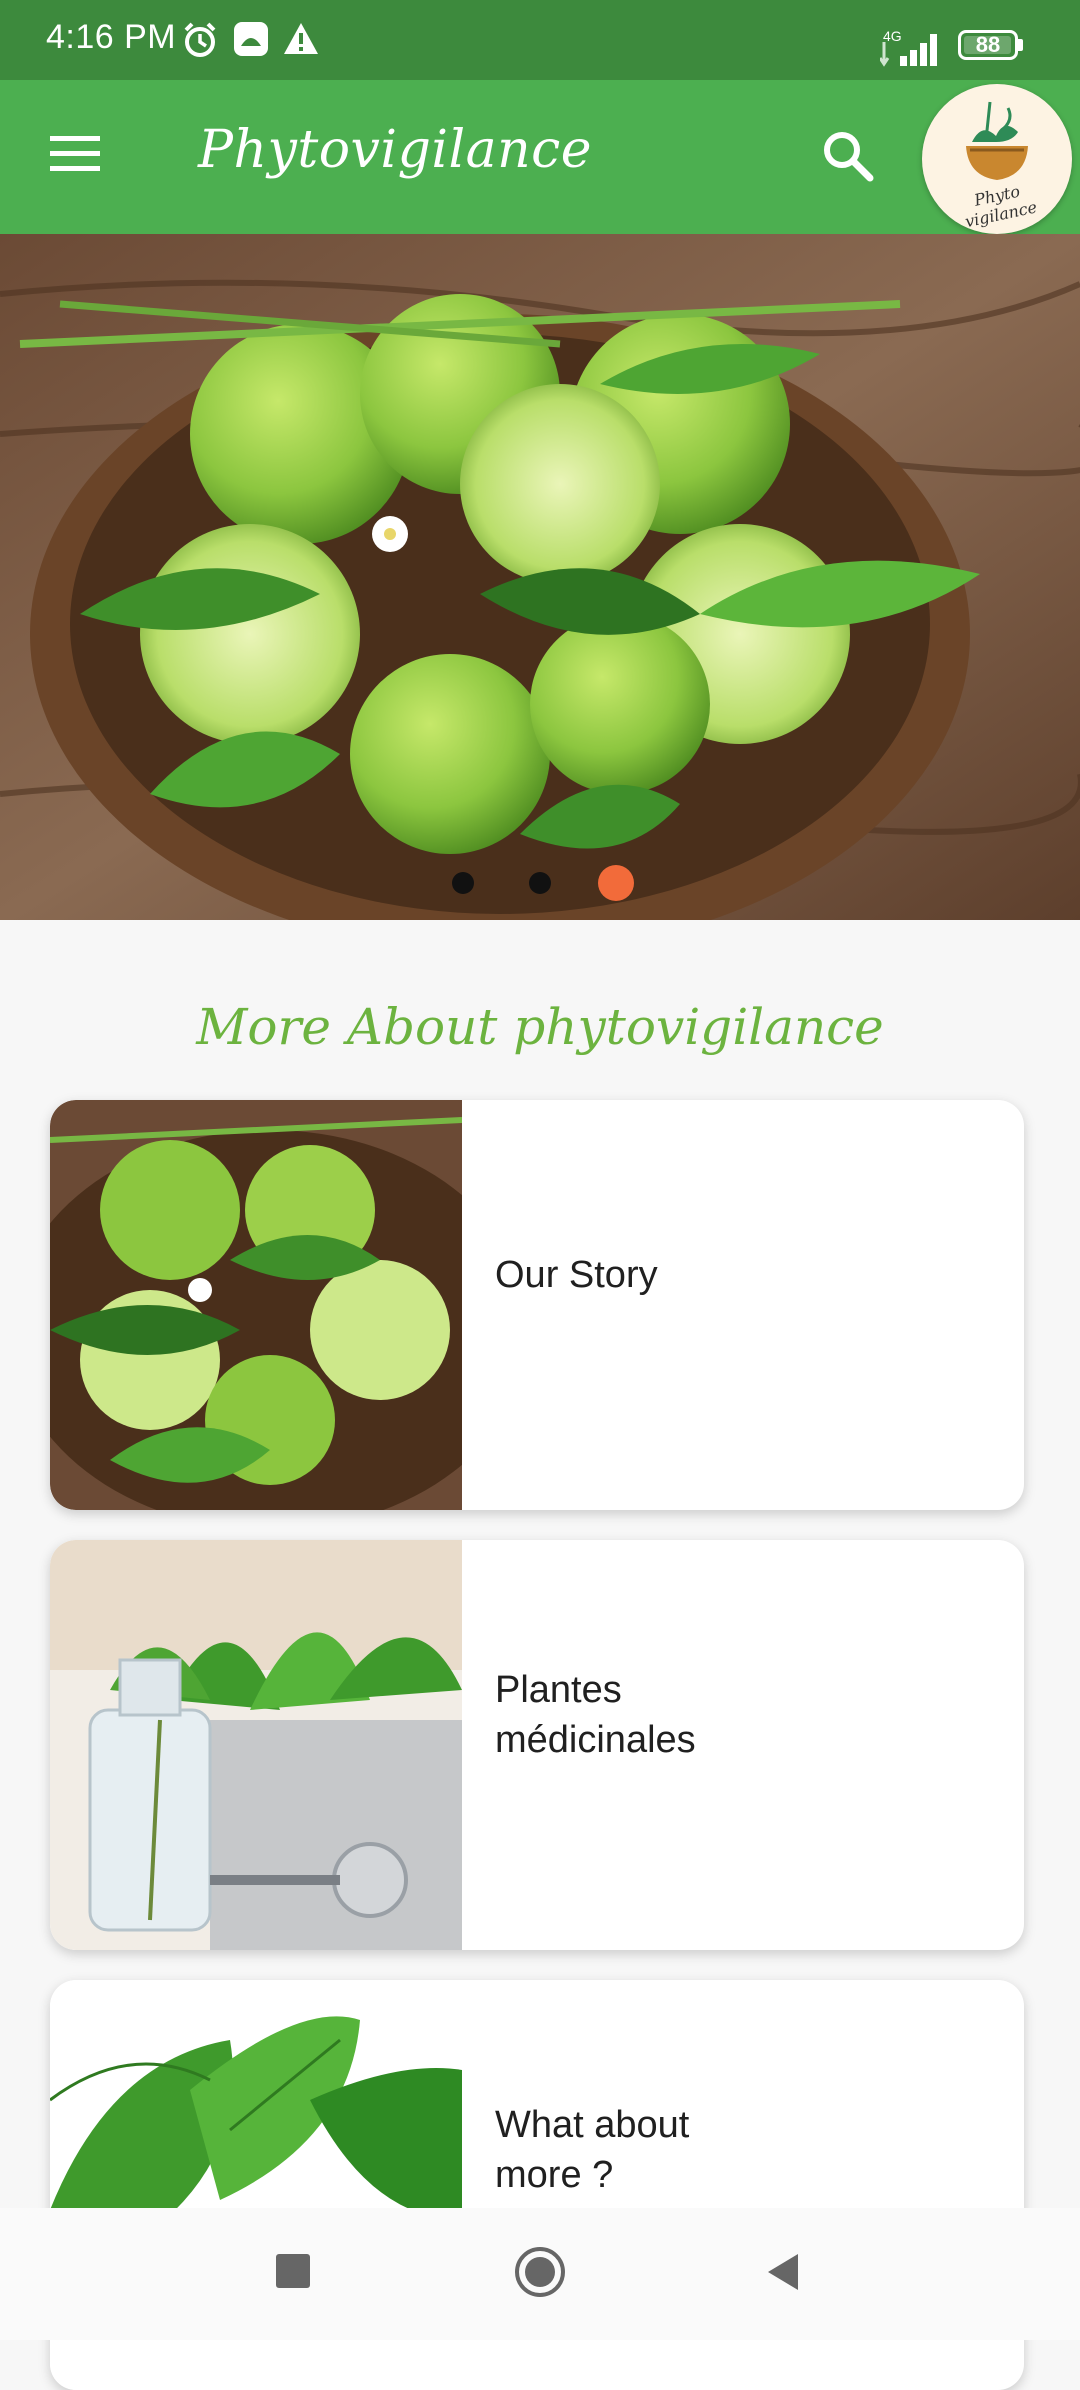  I want to click on app-bar: Phytovigilance Phyto vigilance, so click(540, 157).